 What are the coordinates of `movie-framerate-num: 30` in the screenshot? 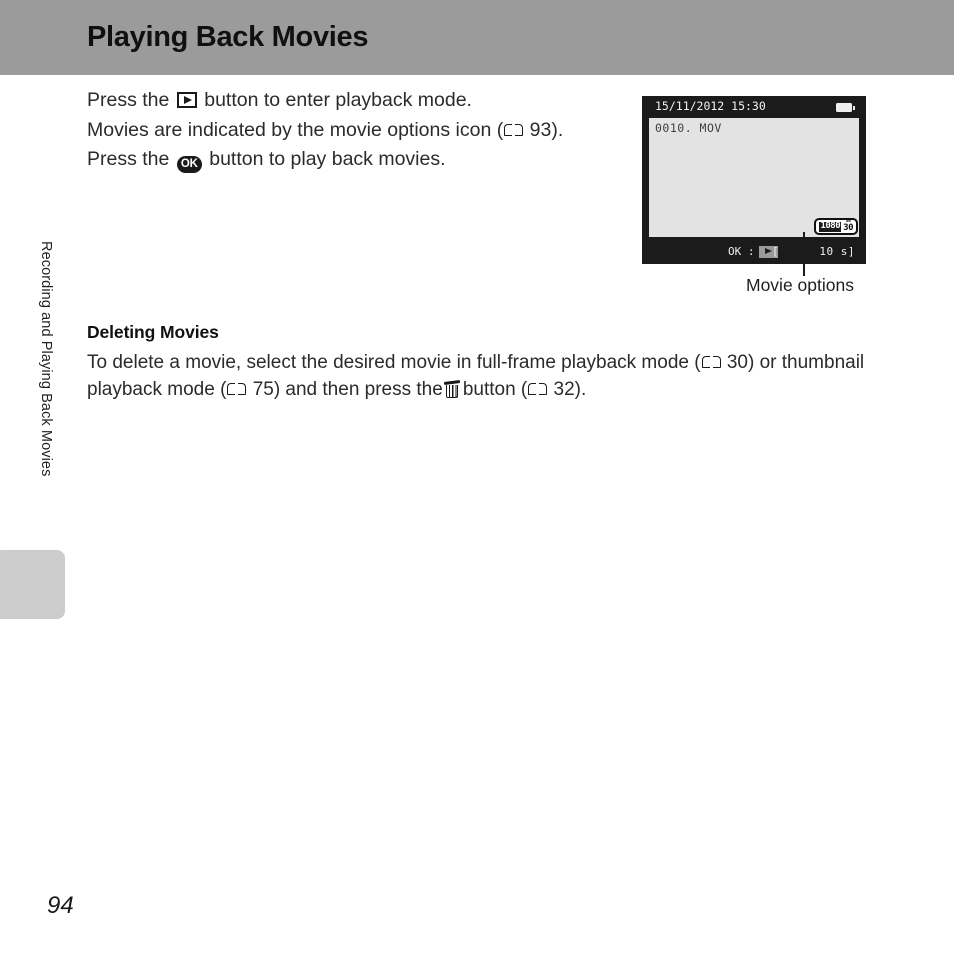 It's located at (848, 228).